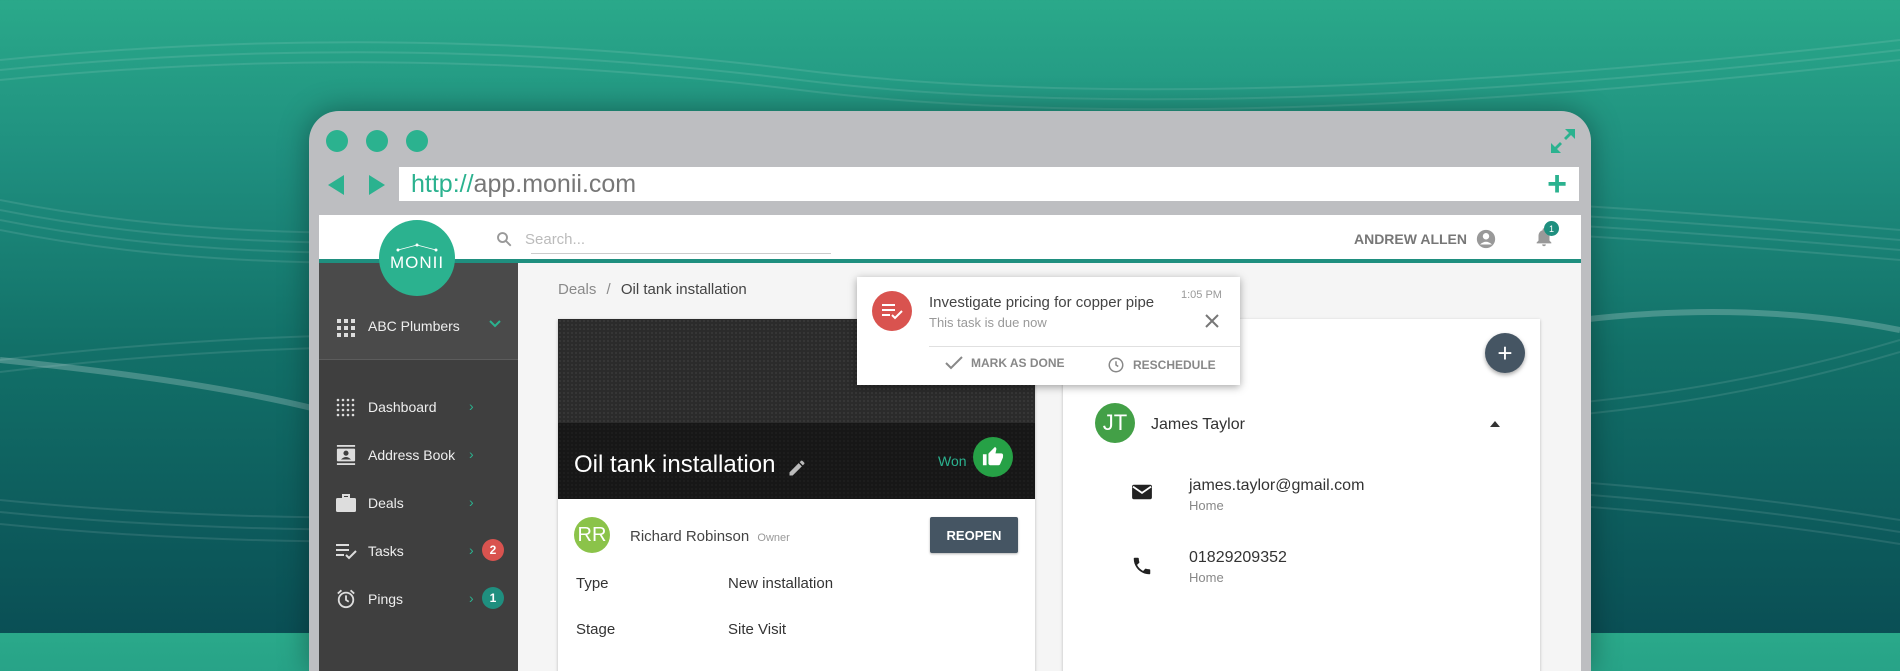  I want to click on reschedule-label: RESCHEDULE, so click(1174, 365).